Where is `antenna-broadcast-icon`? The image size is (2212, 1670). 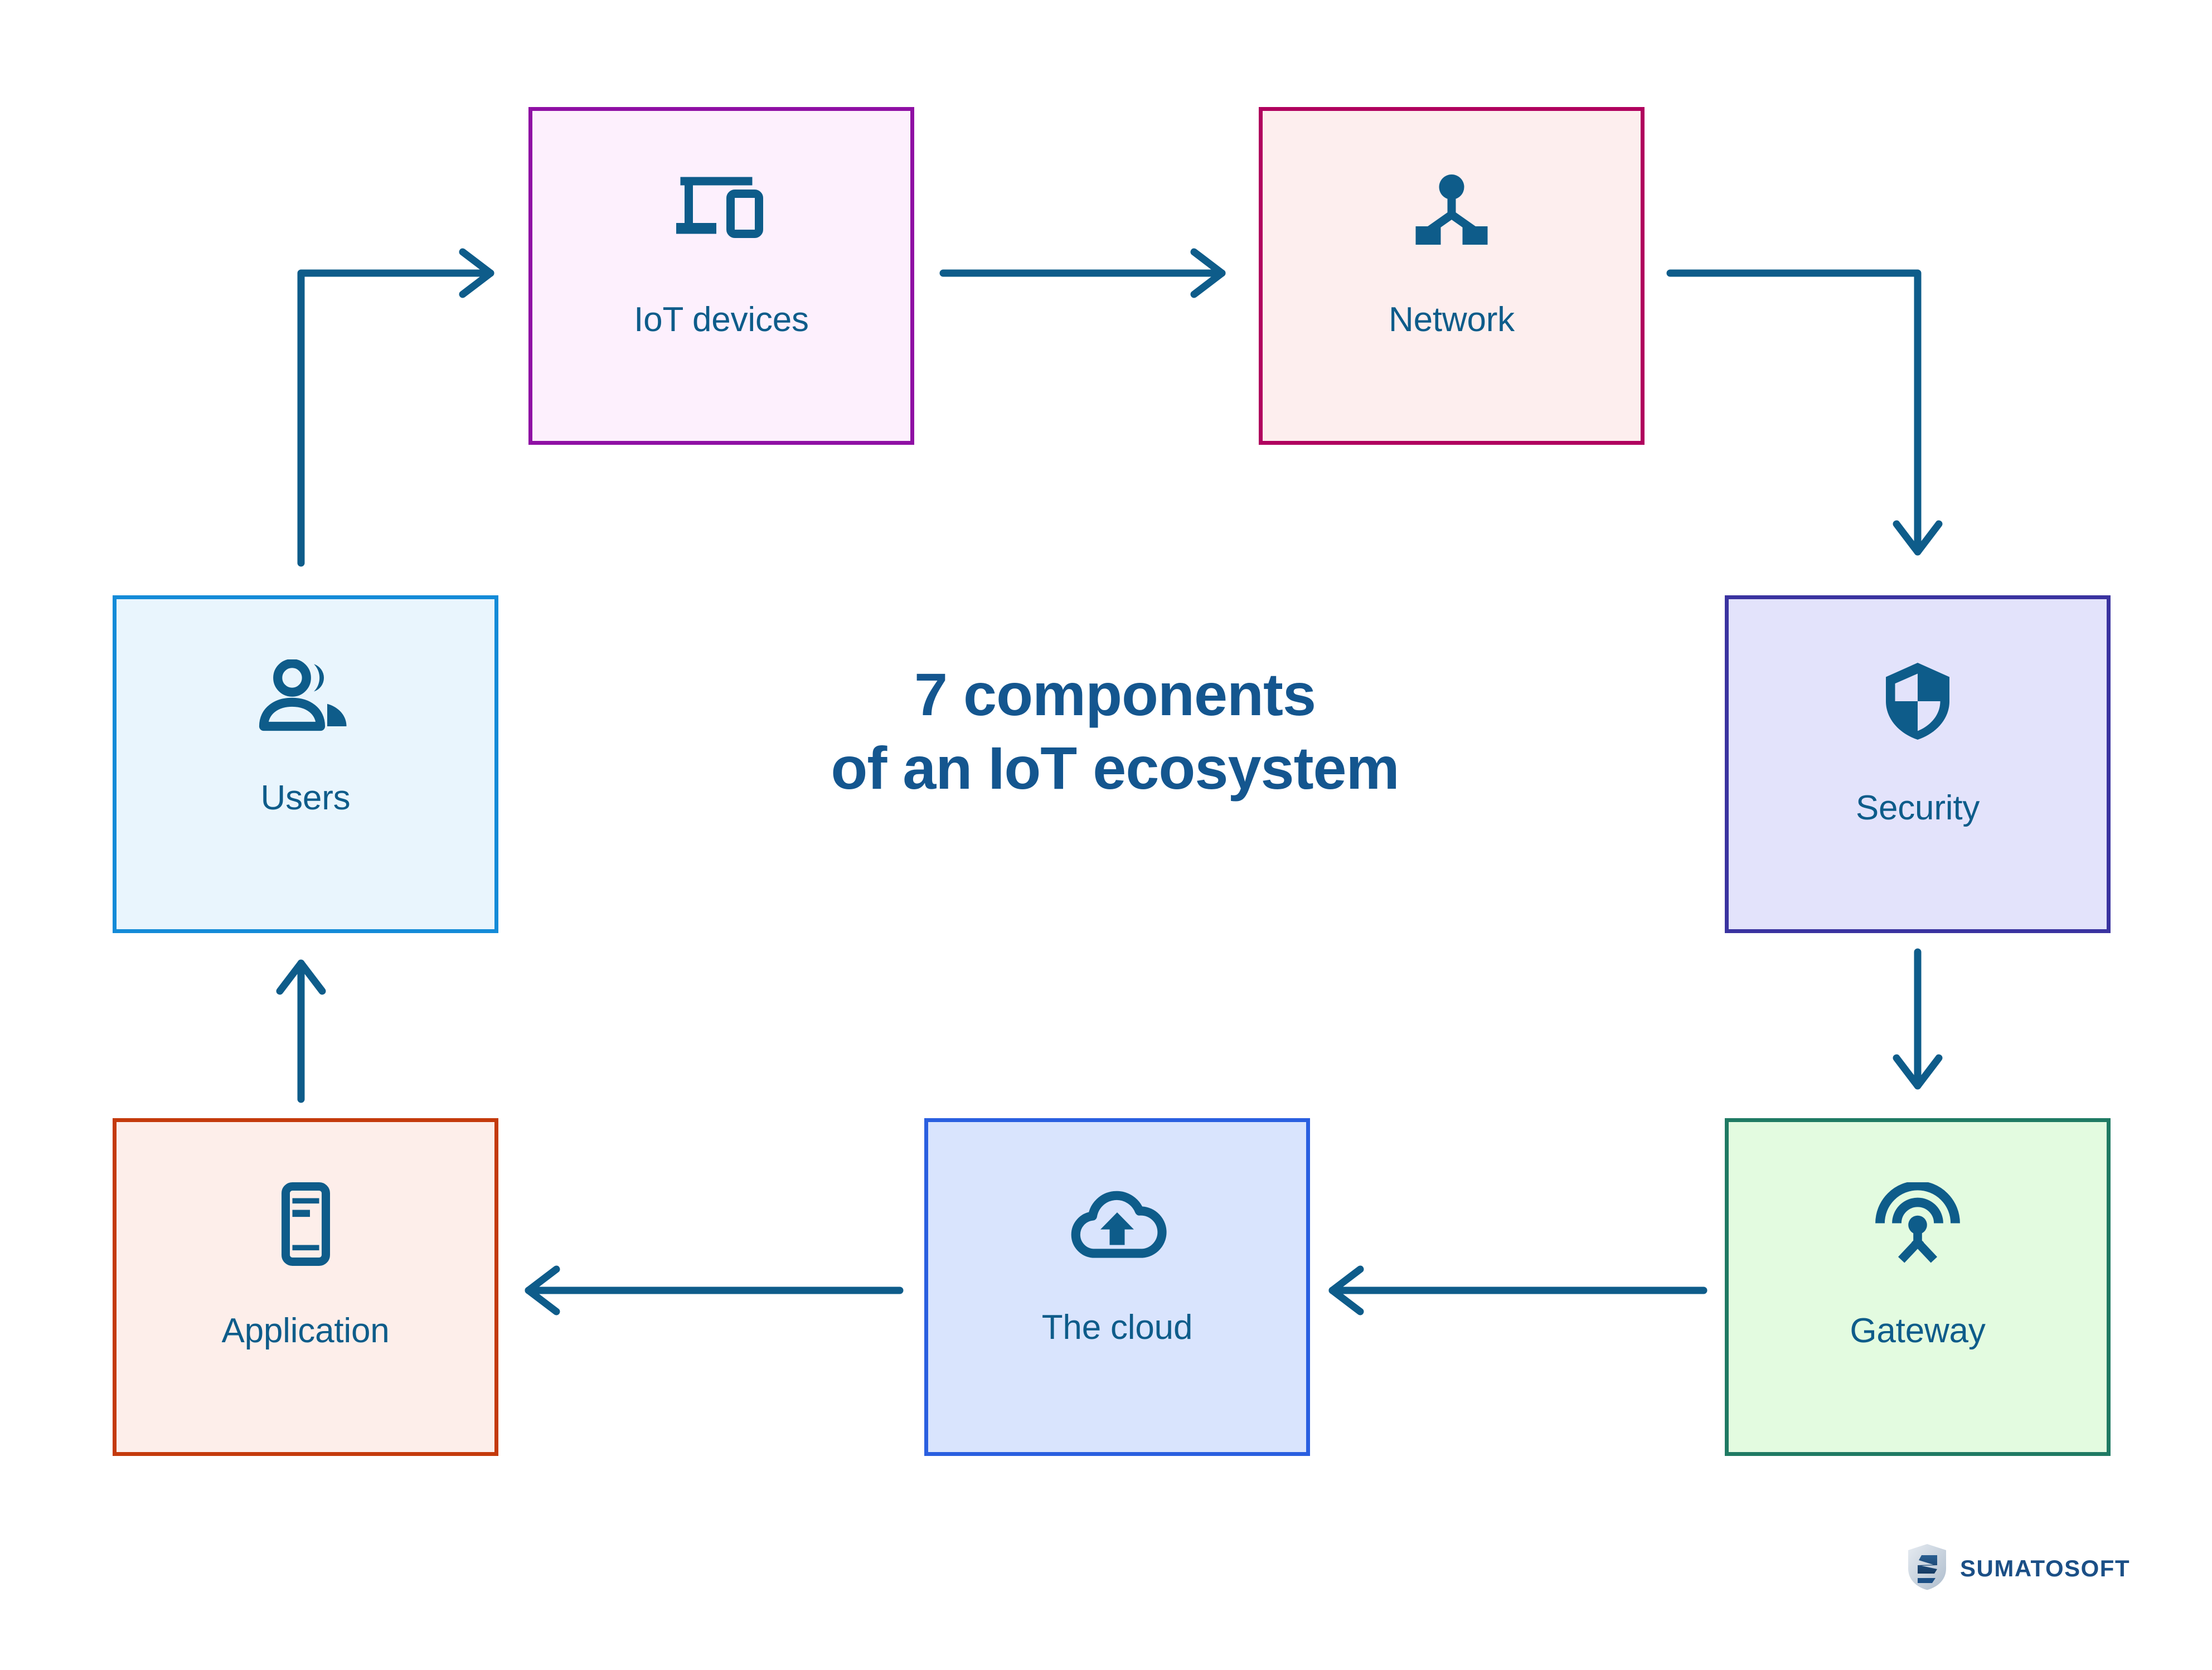
antenna-broadcast-icon is located at coordinates (1918, 1224).